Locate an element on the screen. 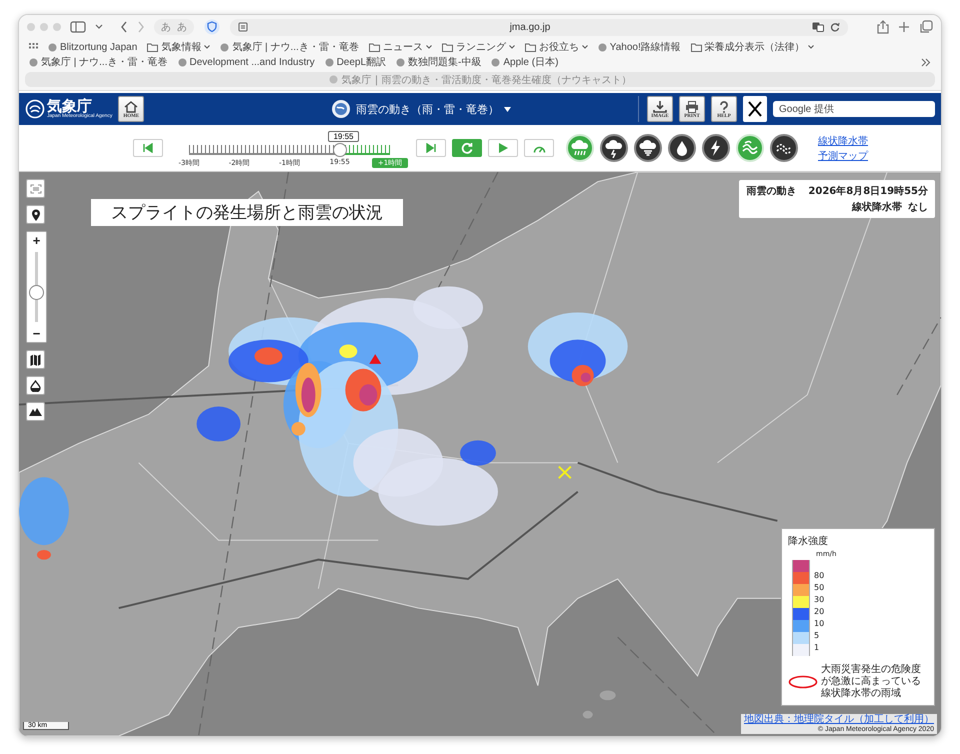 The image size is (960, 754). more-chevron-icon is located at coordinates (926, 62).